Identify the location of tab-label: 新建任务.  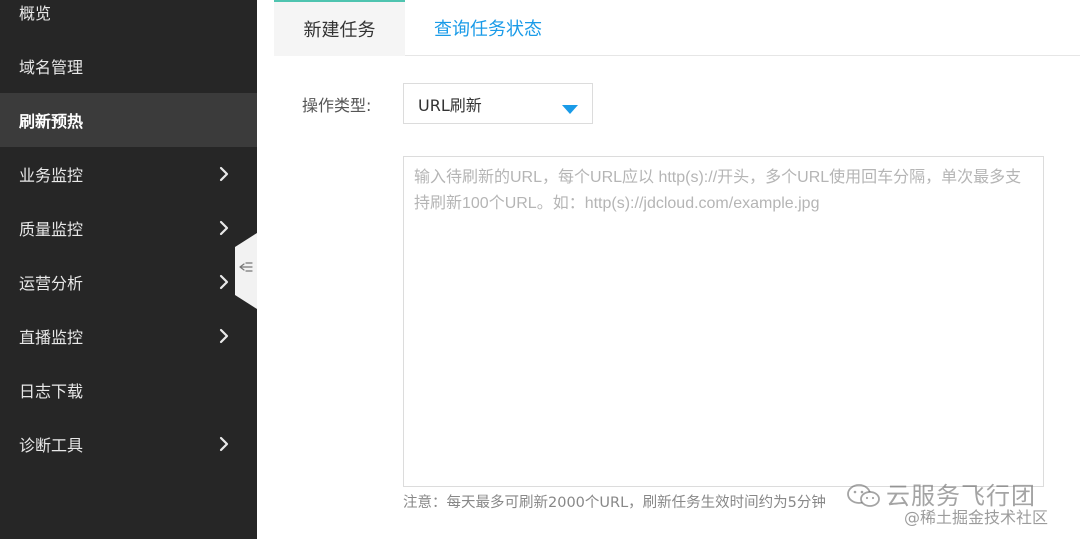
(339, 30).